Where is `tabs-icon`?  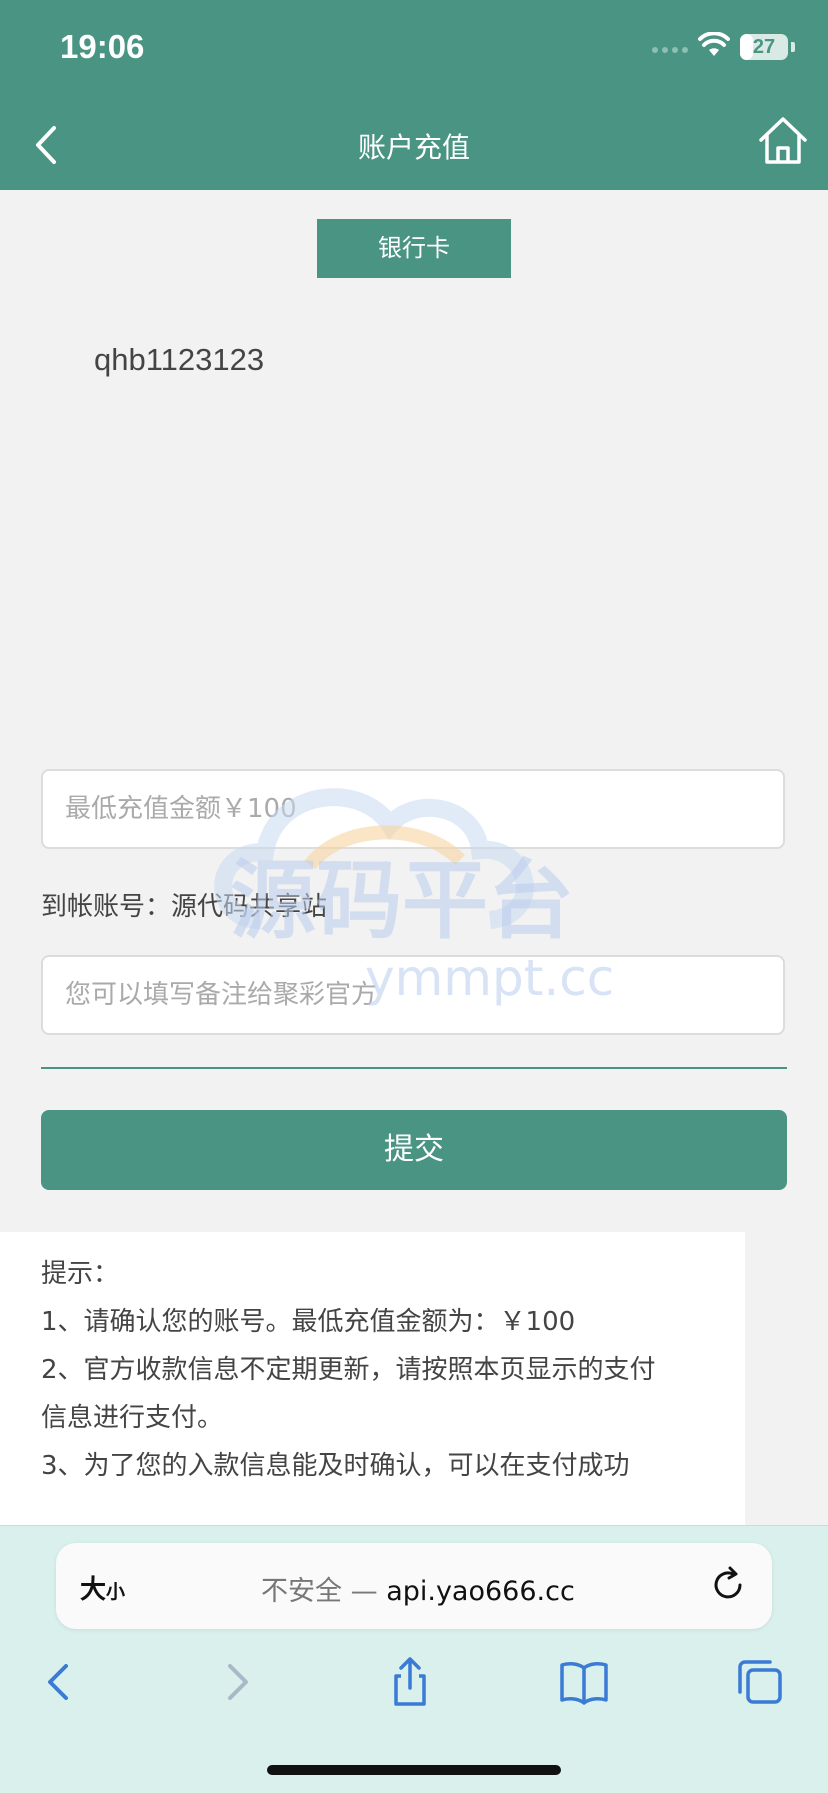
tabs-icon is located at coordinates (760, 1682).